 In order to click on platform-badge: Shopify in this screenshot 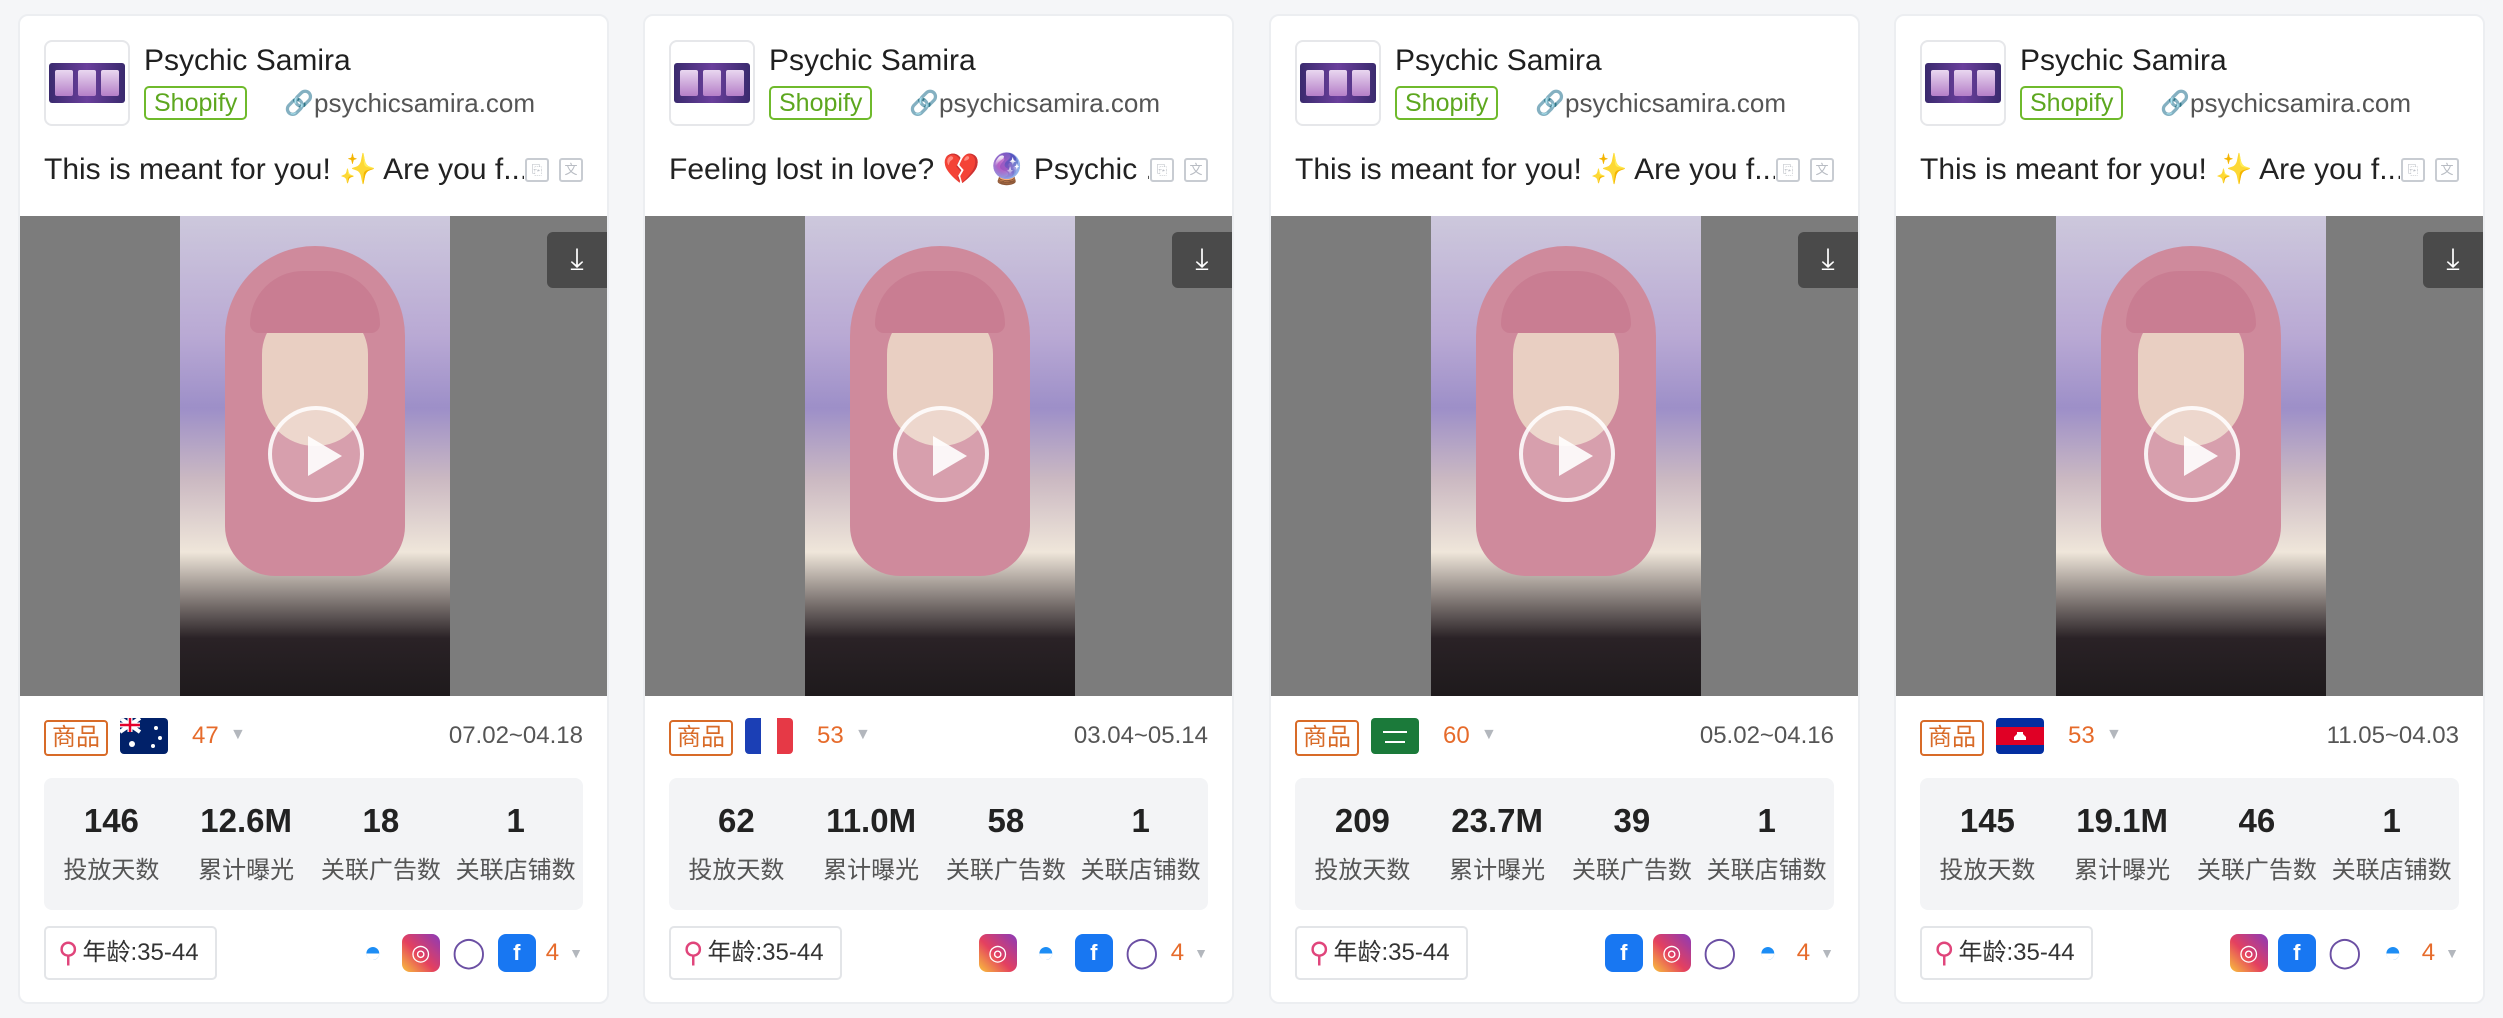, I will do `click(2072, 103)`.